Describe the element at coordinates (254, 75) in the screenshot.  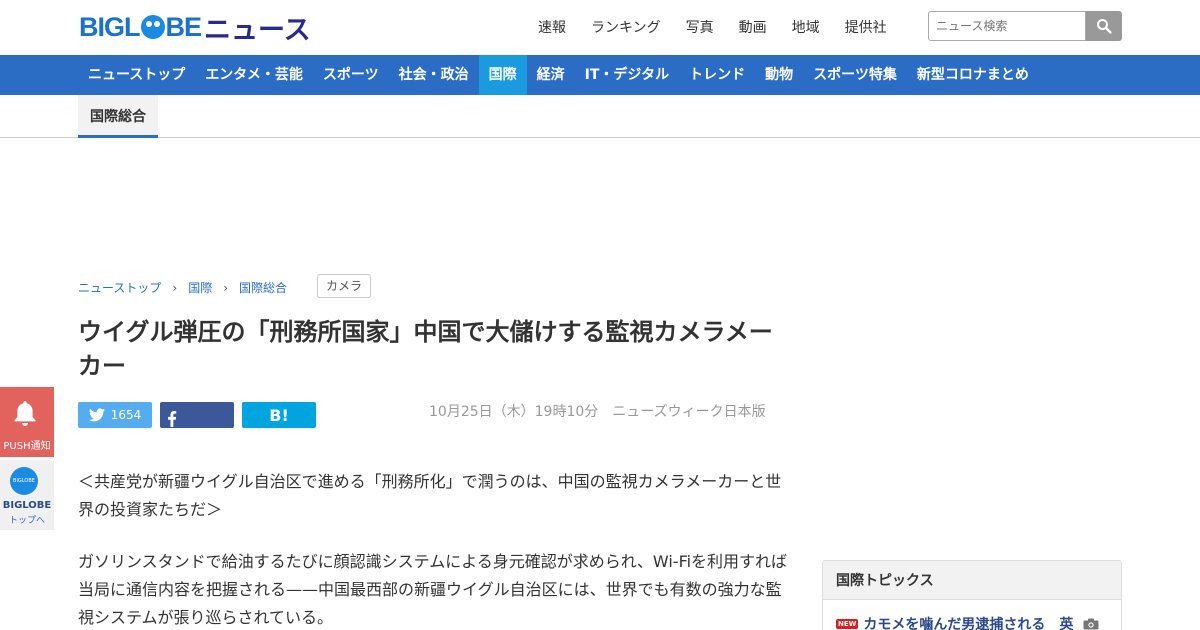
I see `nav-item-entertainment: エンタメ・芸能` at that location.